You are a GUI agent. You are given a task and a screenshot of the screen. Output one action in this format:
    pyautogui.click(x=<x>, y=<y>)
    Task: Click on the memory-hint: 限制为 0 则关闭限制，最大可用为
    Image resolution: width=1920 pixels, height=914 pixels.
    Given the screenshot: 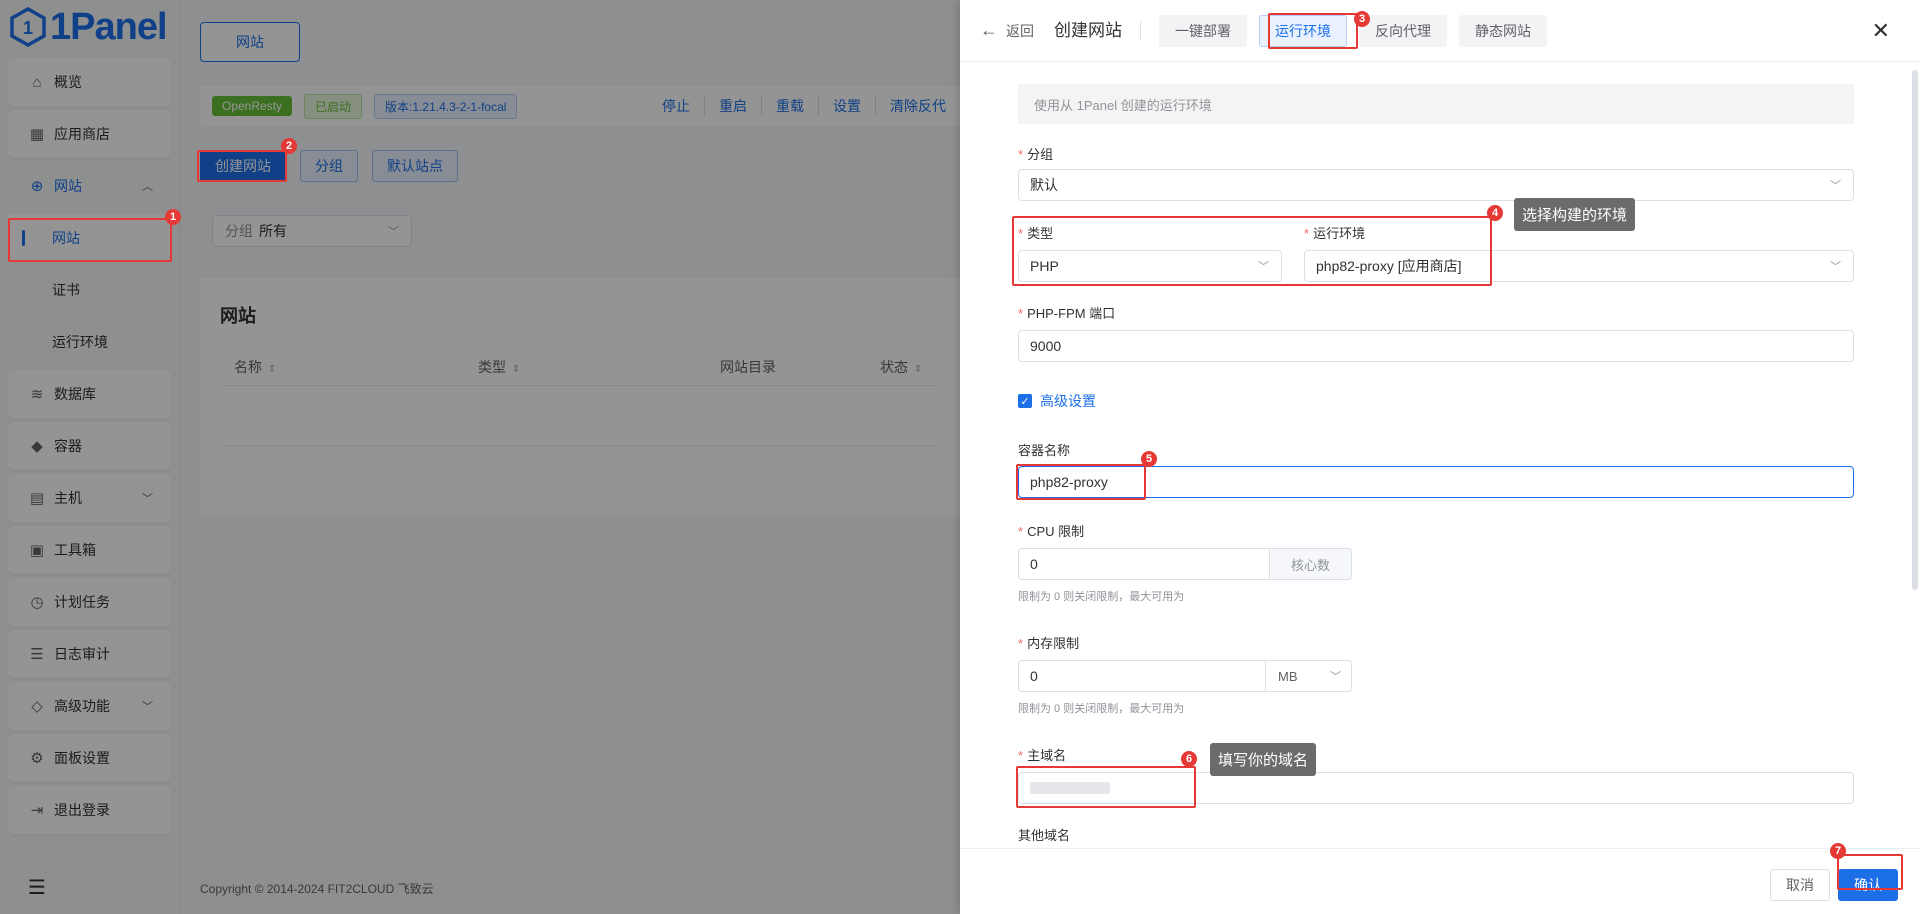 What is the action you would take?
    pyautogui.click(x=1101, y=709)
    